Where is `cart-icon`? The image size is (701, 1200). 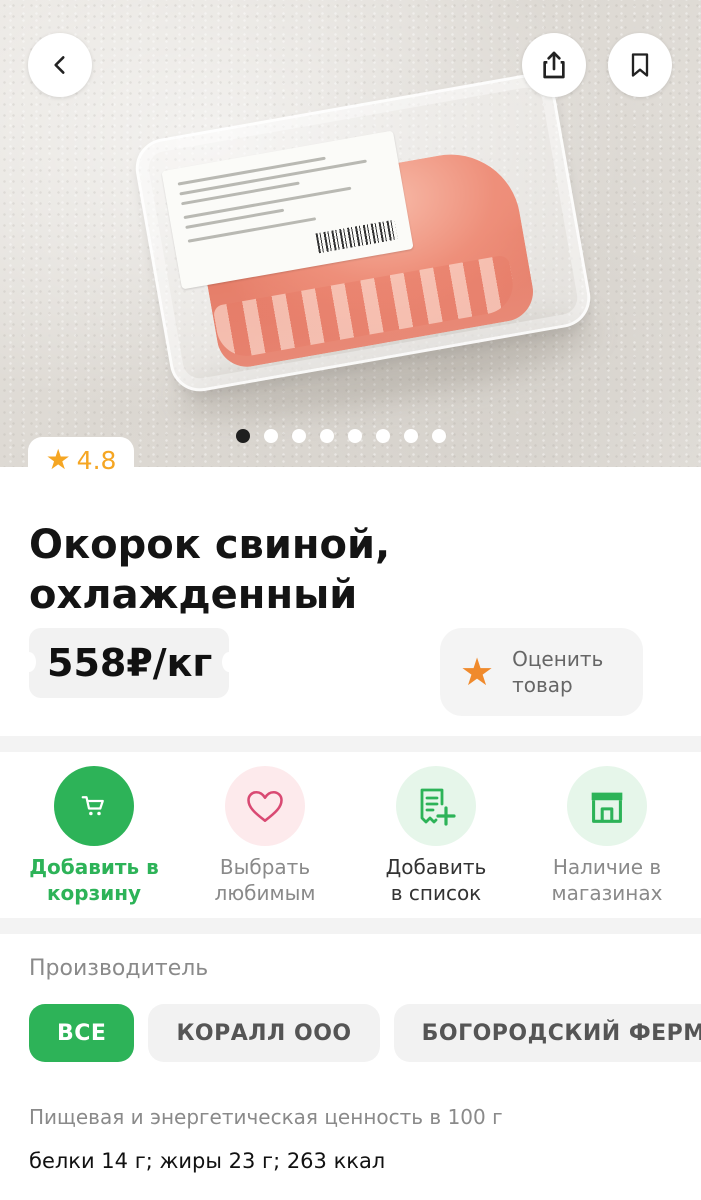 cart-icon is located at coordinates (92, 806).